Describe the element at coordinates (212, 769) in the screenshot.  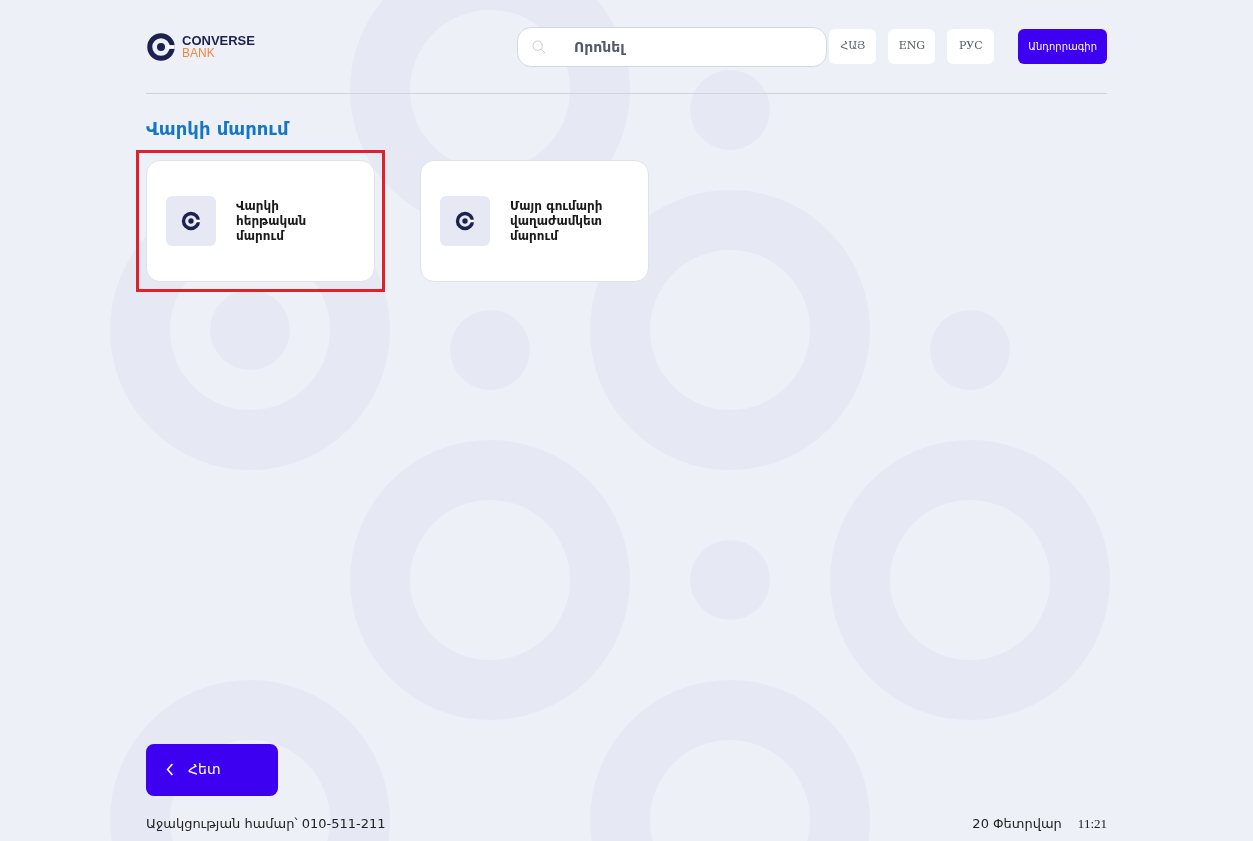
I see `back-button: Հետ` at that location.